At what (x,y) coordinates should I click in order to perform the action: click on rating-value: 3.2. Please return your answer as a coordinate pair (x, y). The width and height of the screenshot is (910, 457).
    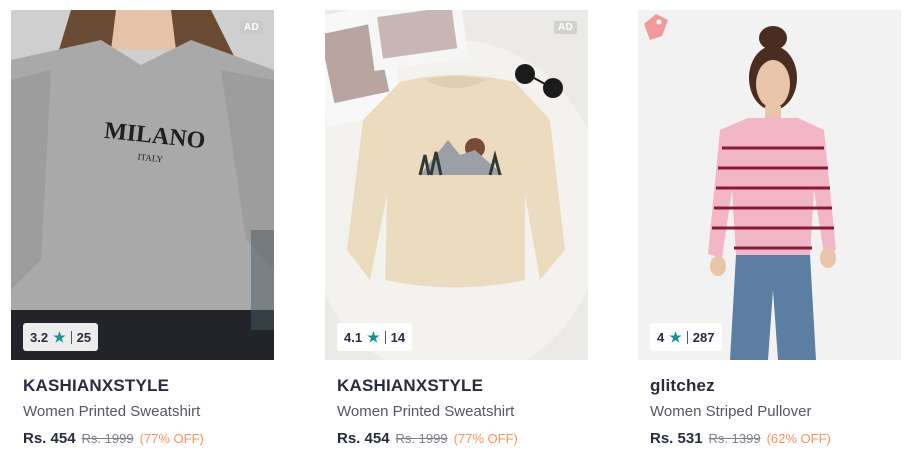
    Looking at the image, I should click on (39, 337).